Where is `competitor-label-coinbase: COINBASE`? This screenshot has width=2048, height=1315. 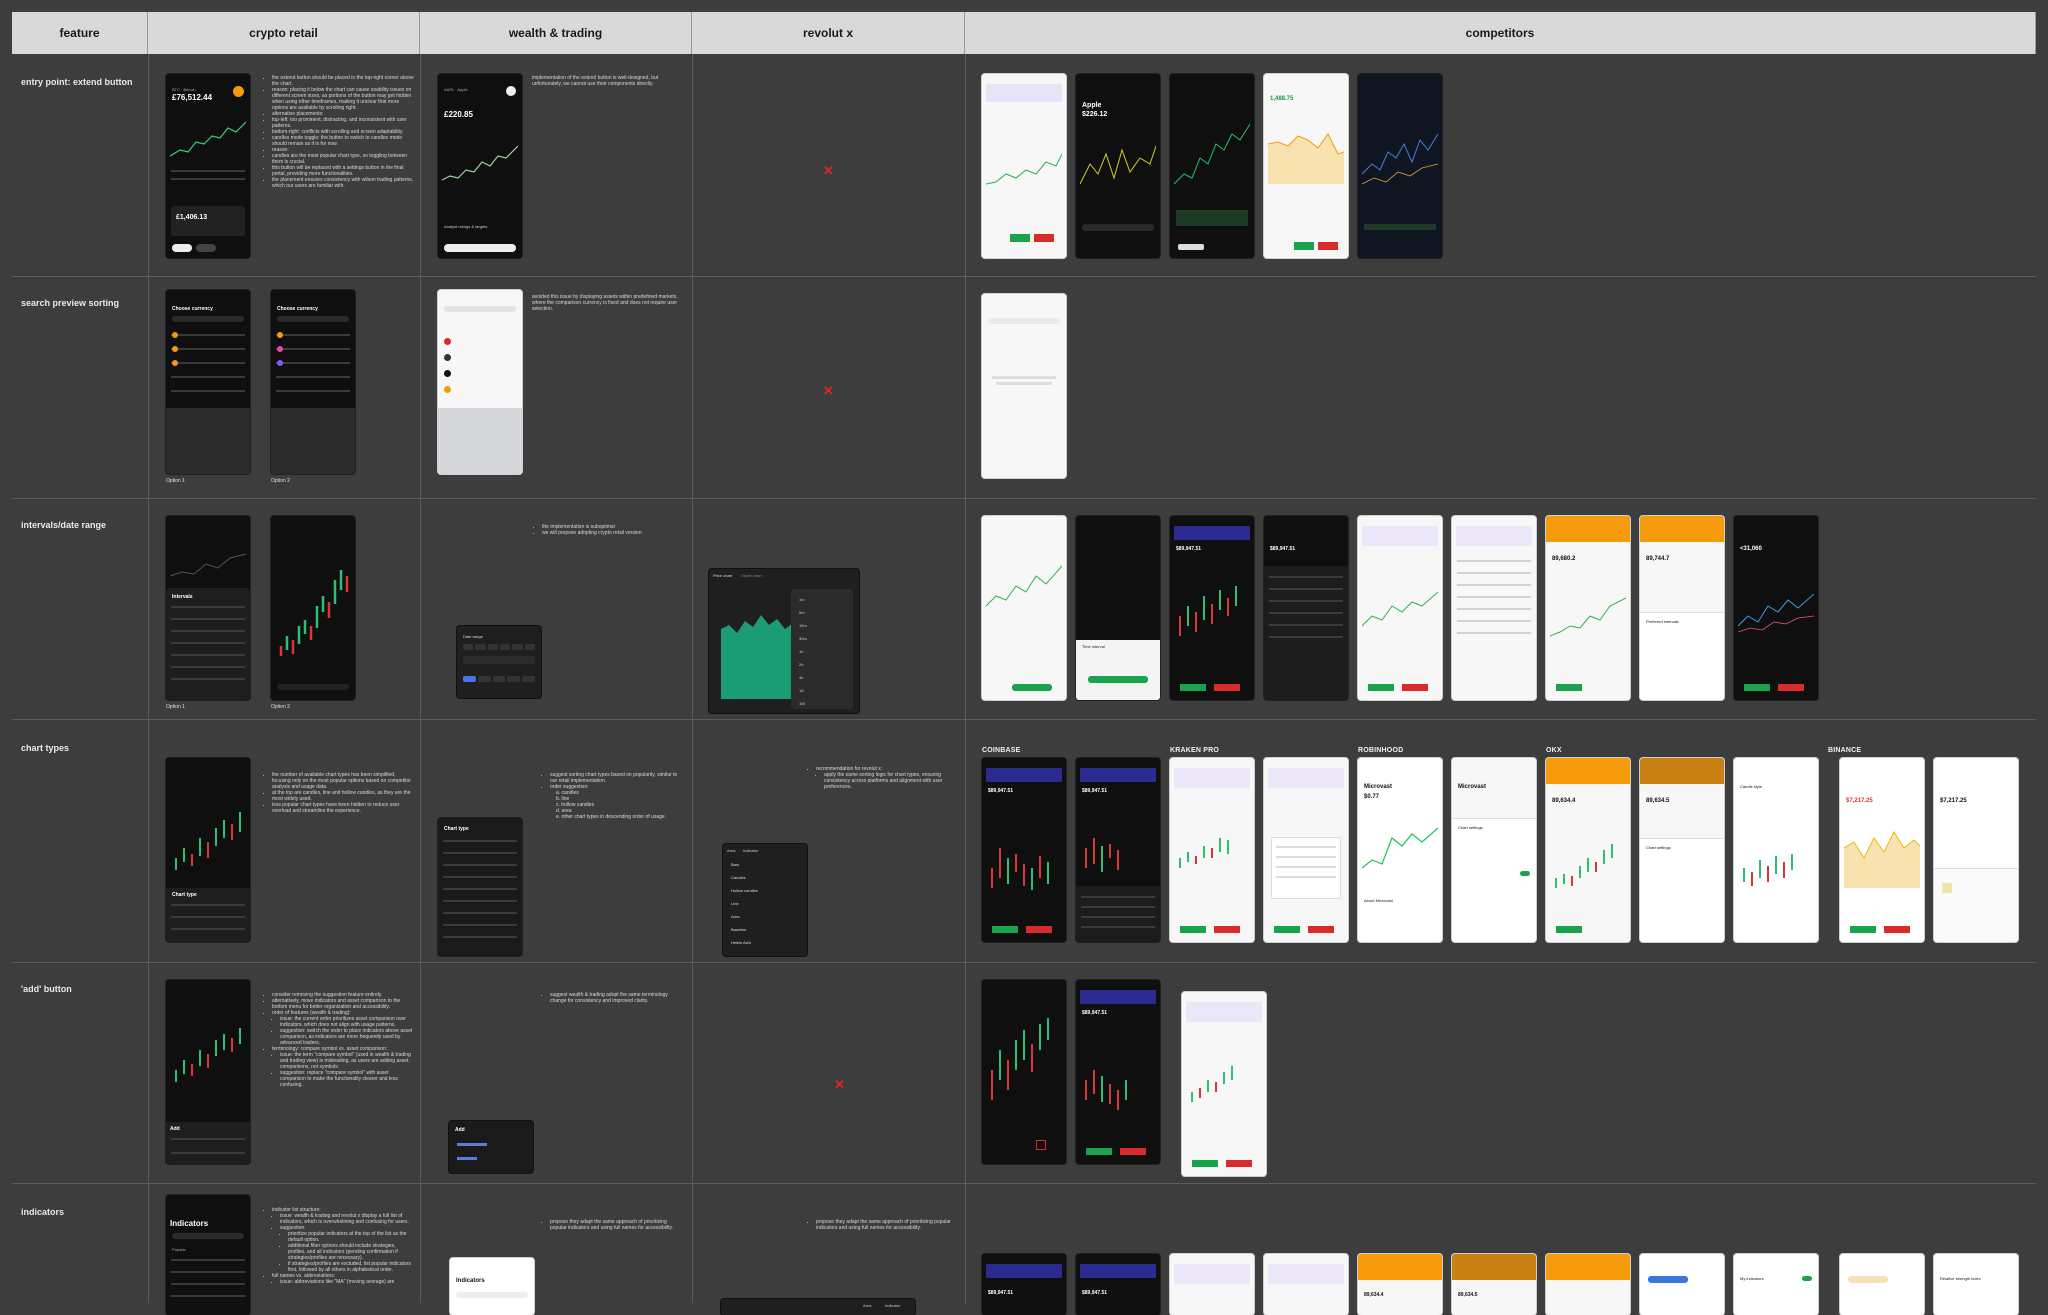
competitor-label-coinbase: COINBASE is located at coordinates (1001, 750).